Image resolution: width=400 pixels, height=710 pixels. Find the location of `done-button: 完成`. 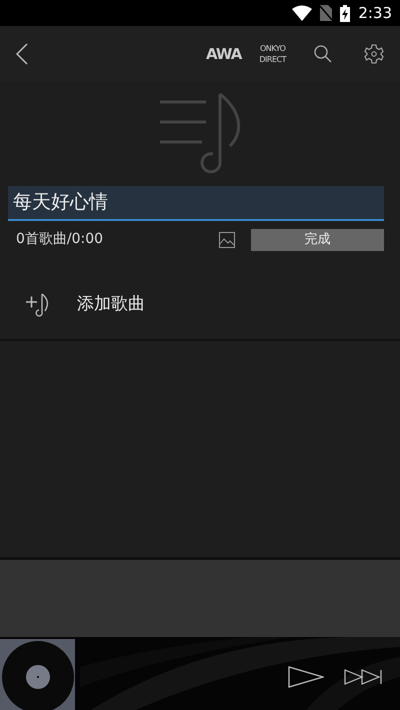

done-button: 完成 is located at coordinates (317, 239).